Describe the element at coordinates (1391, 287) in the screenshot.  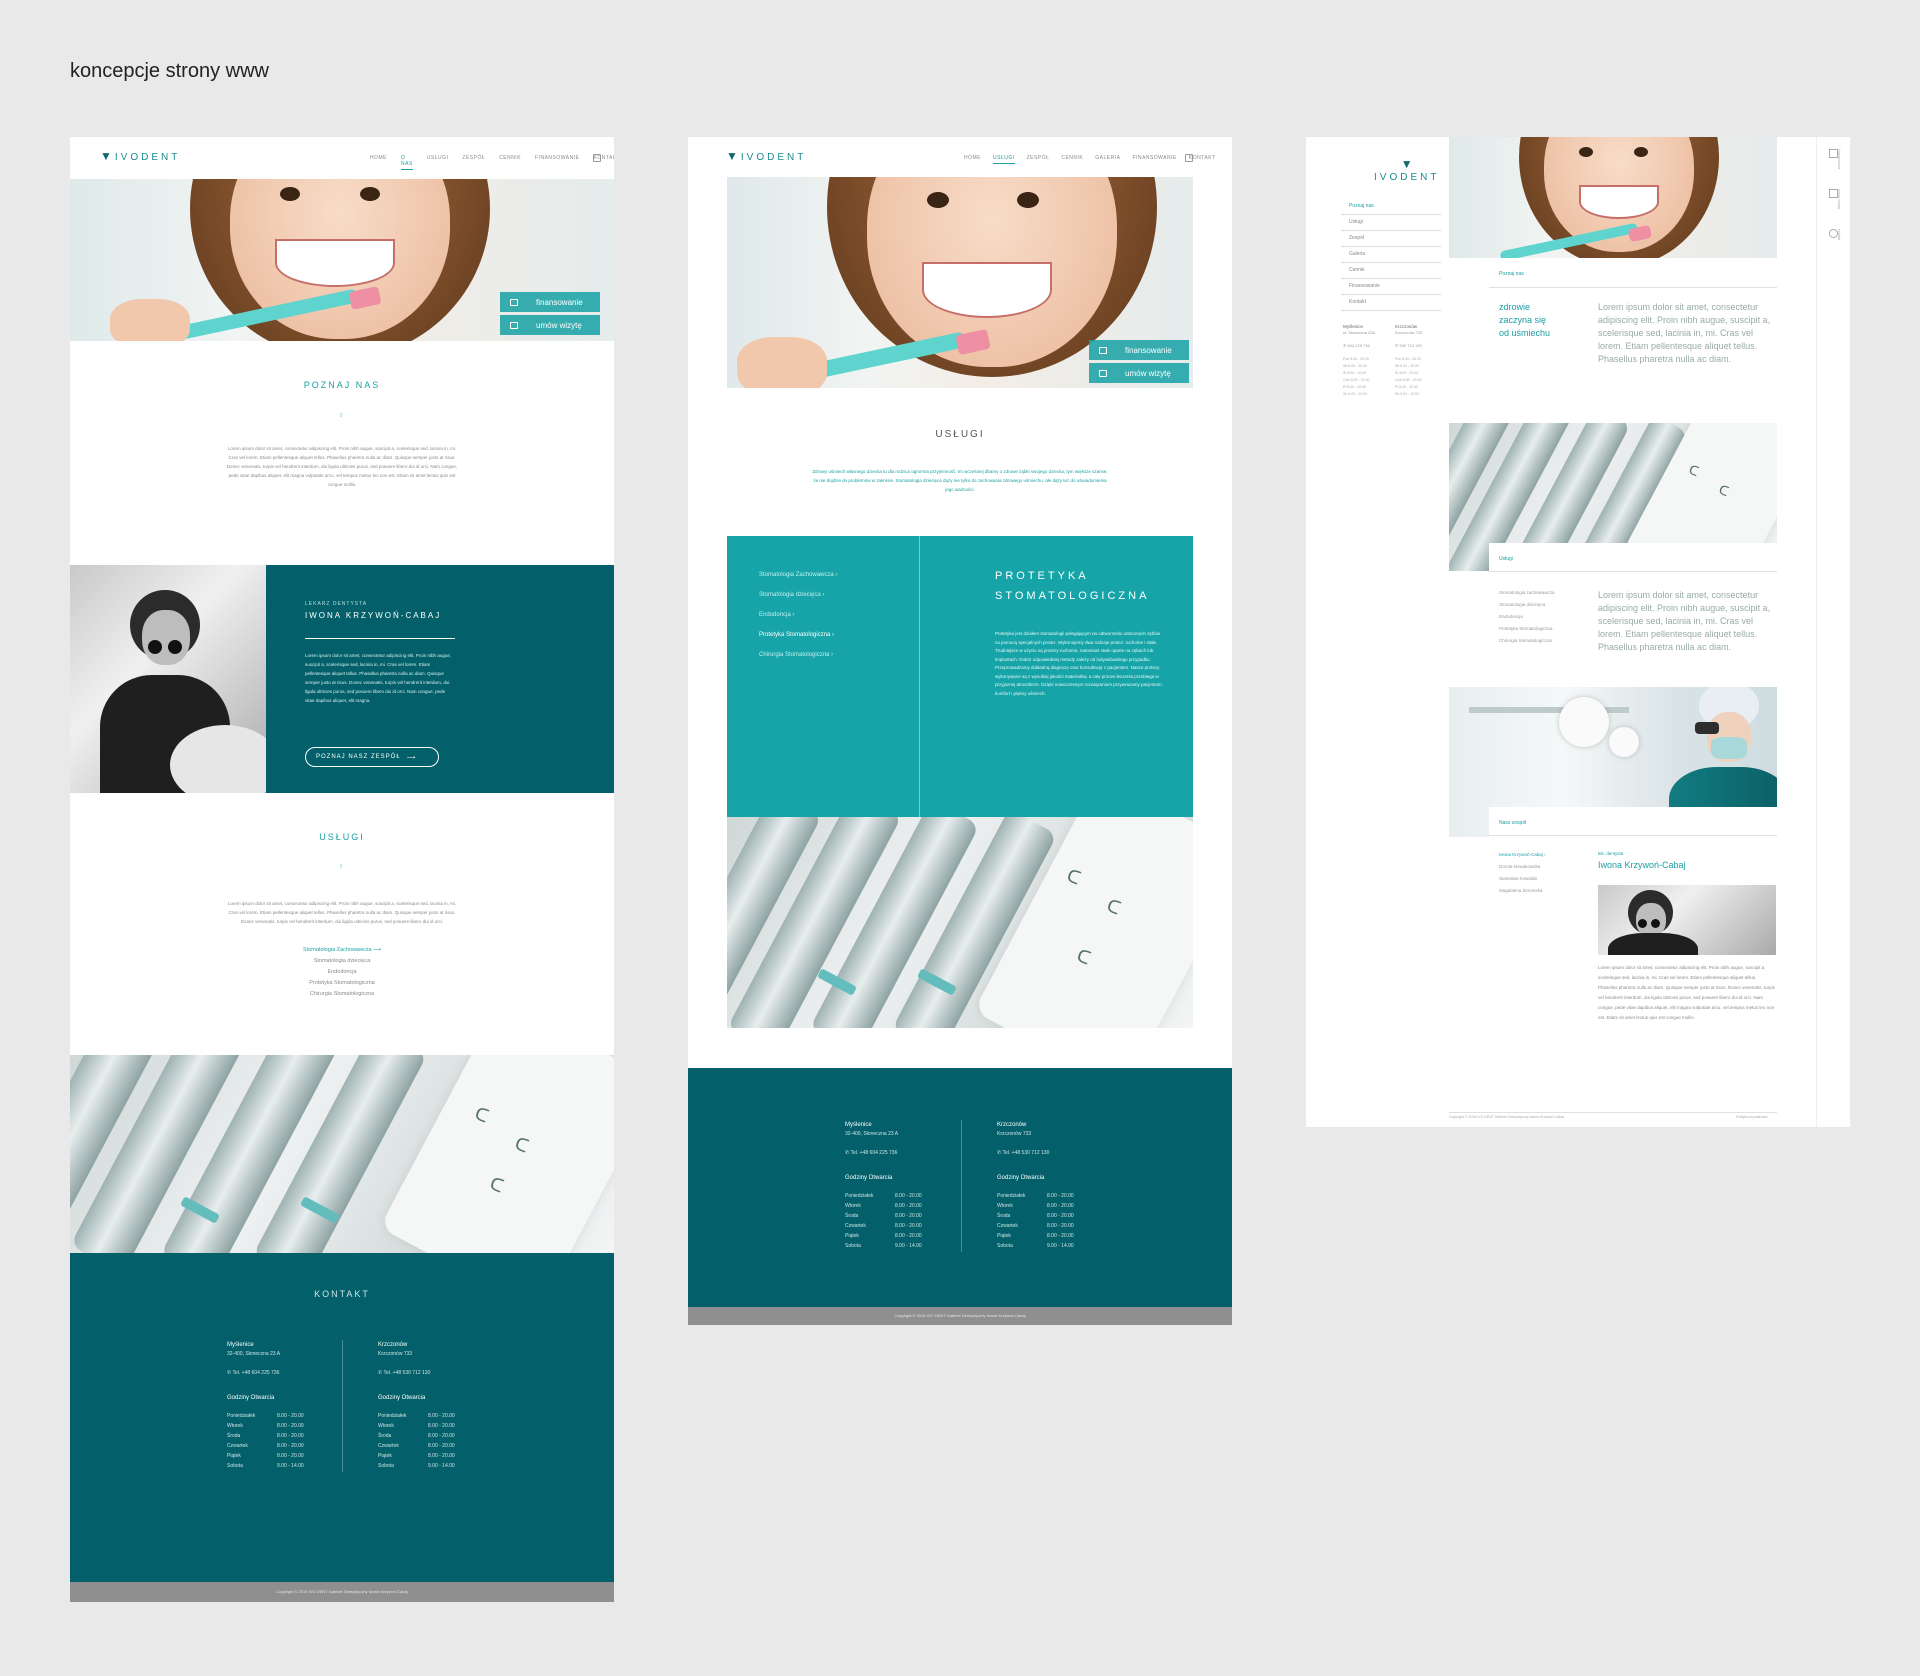
I see `menu-item-financing: Finansowanie` at that location.